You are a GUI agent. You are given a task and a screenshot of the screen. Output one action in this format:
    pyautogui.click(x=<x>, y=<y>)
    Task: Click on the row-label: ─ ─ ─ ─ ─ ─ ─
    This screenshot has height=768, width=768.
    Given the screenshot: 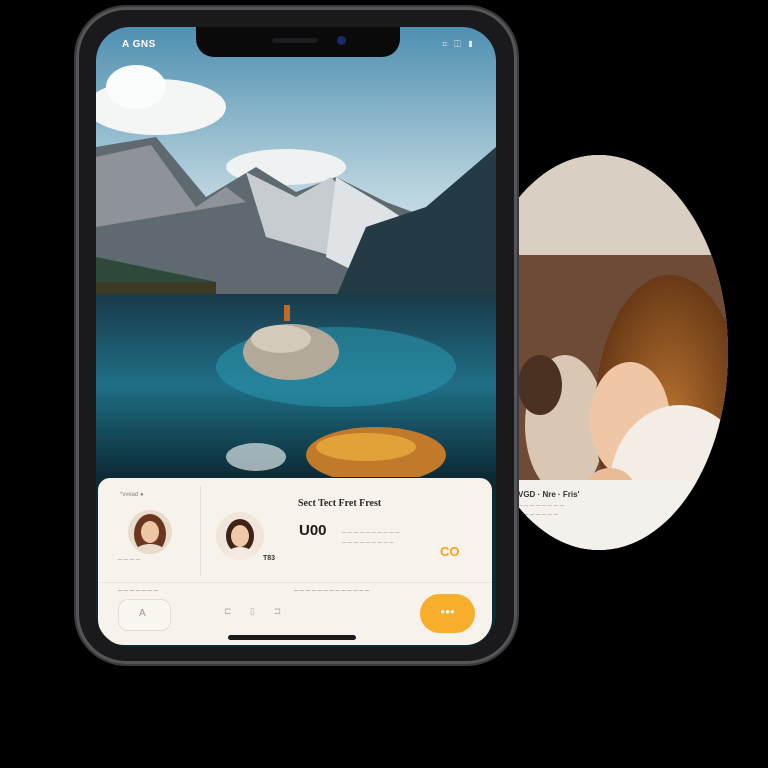 What is the action you would take?
    pyautogui.click(x=138, y=591)
    